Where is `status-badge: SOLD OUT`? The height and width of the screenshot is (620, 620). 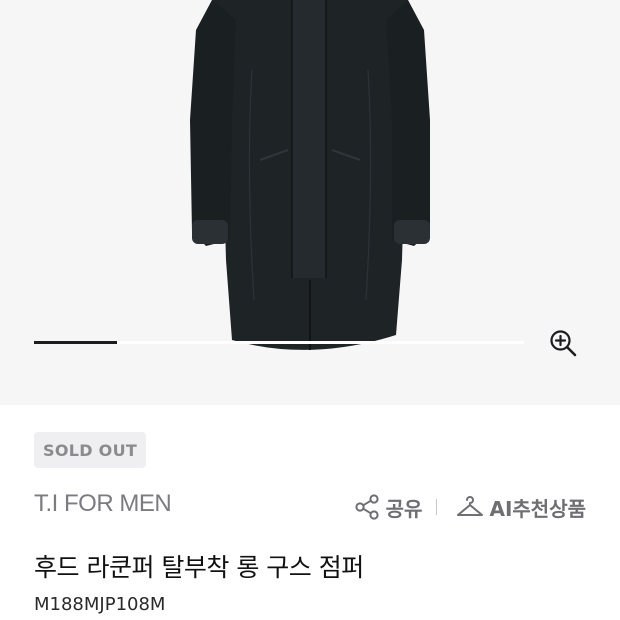 status-badge: SOLD OUT is located at coordinates (90, 450).